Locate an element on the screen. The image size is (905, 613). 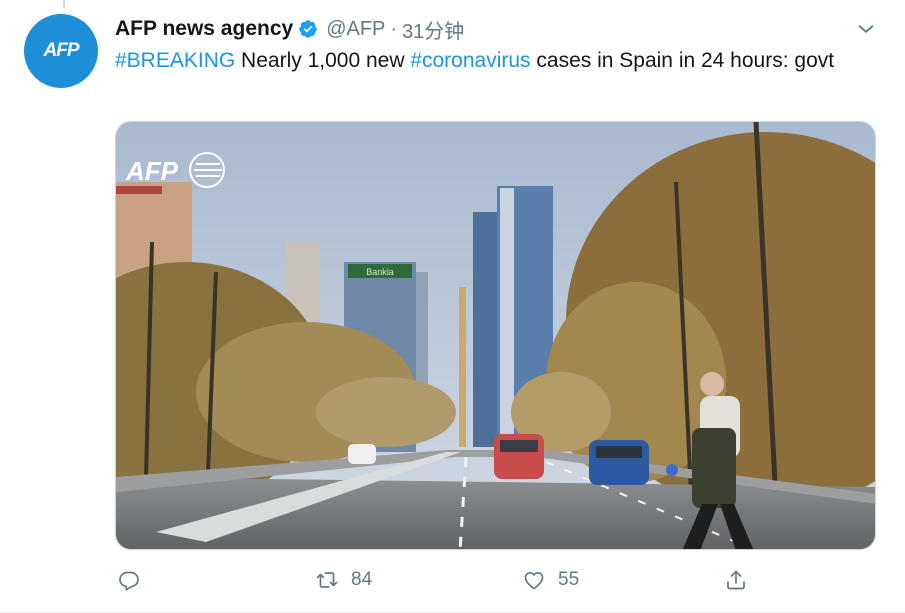
tweet-text-segment: cases in Spain in 24 hours: govt is located at coordinates (682, 60).